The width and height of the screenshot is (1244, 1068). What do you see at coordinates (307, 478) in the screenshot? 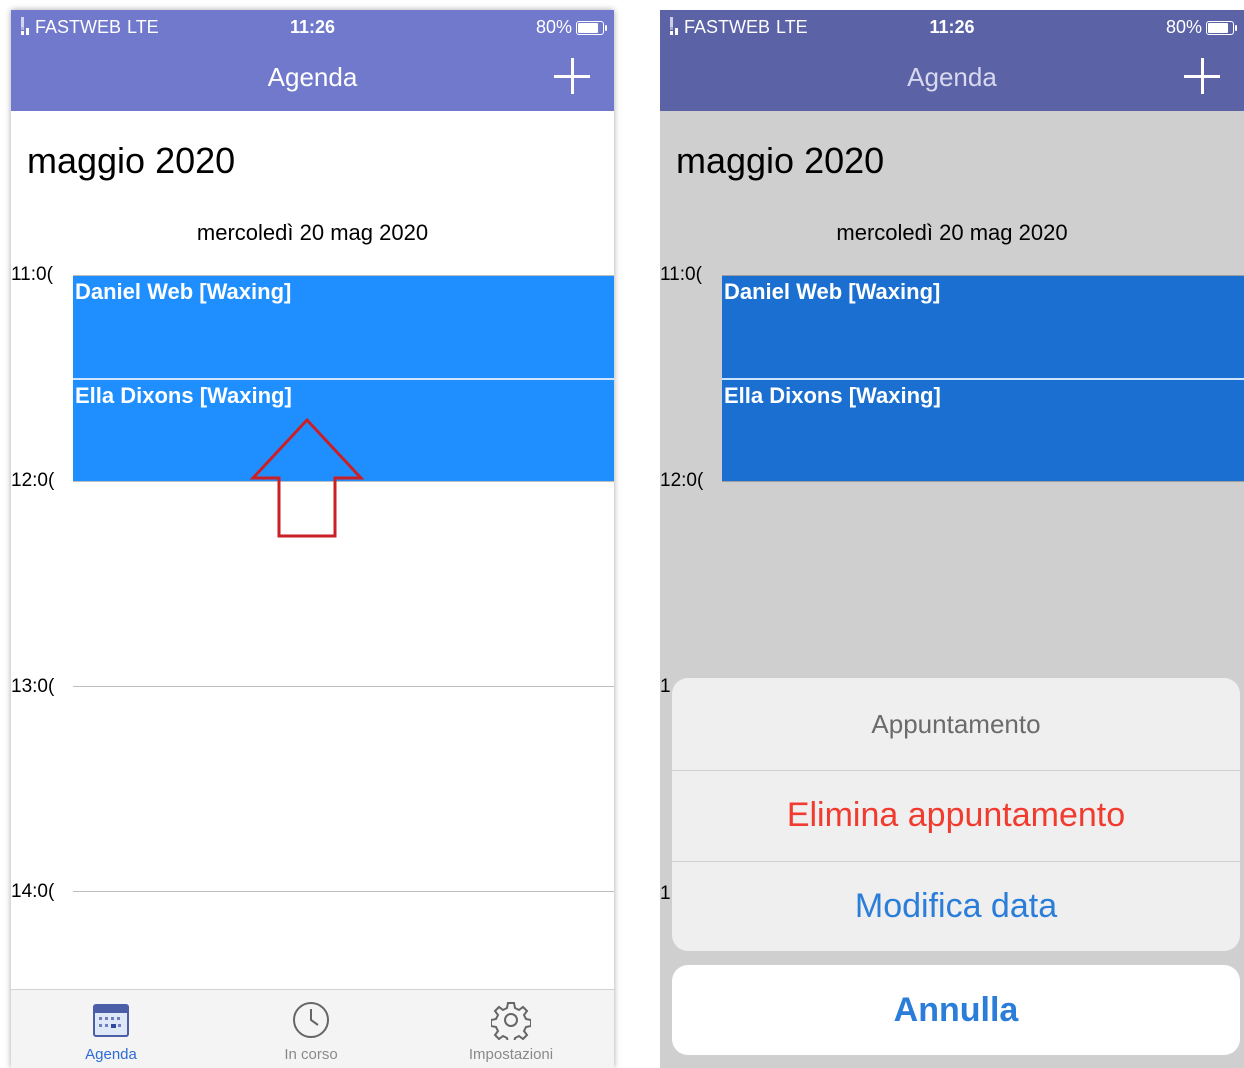
I see `annotation-up-arrow-icon` at bounding box center [307, 478].